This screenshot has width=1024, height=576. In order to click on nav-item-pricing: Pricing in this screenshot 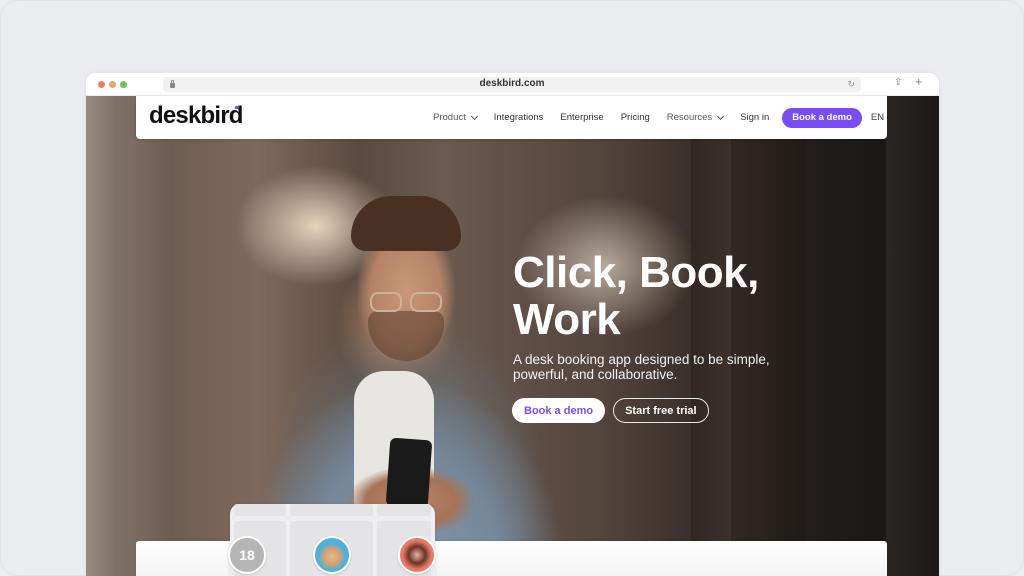, I will do `click(635, 117)`.